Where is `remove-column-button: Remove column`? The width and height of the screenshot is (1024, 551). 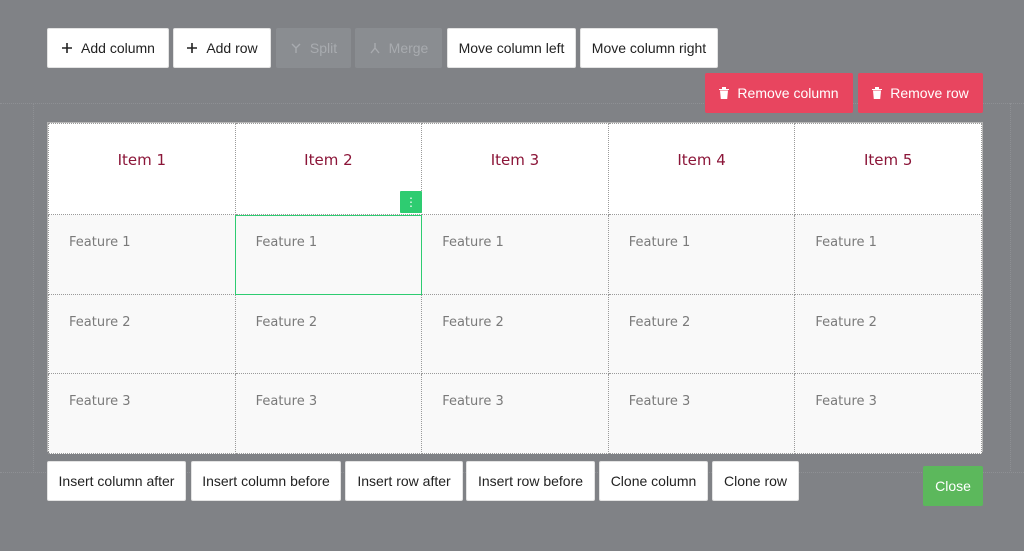 remove-column-button: Remove column is located at coordinates (779, 93).